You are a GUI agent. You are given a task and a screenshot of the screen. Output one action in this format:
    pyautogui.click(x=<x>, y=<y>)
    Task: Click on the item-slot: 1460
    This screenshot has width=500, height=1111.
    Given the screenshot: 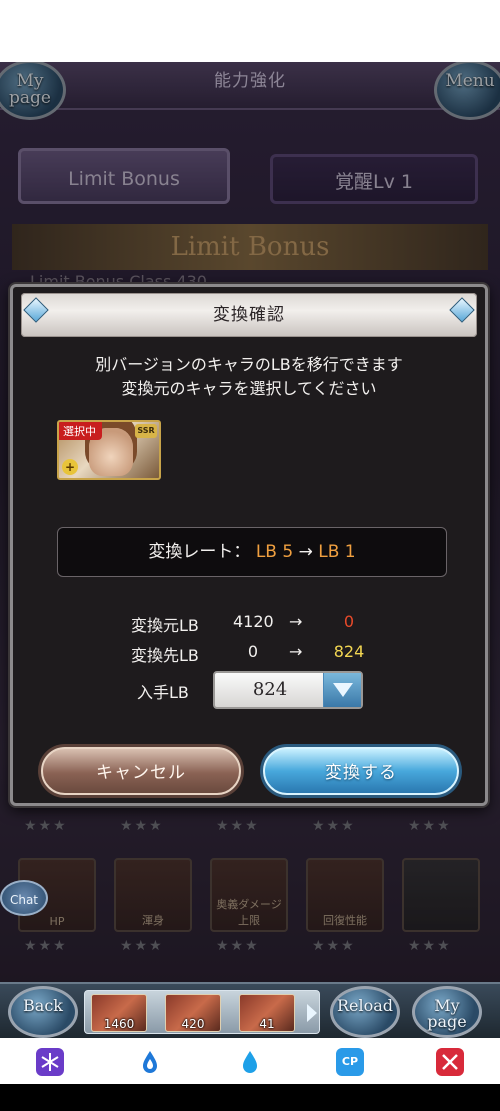 What is the action you would take?
    pyautogui.click(x=119, y=1013)
    